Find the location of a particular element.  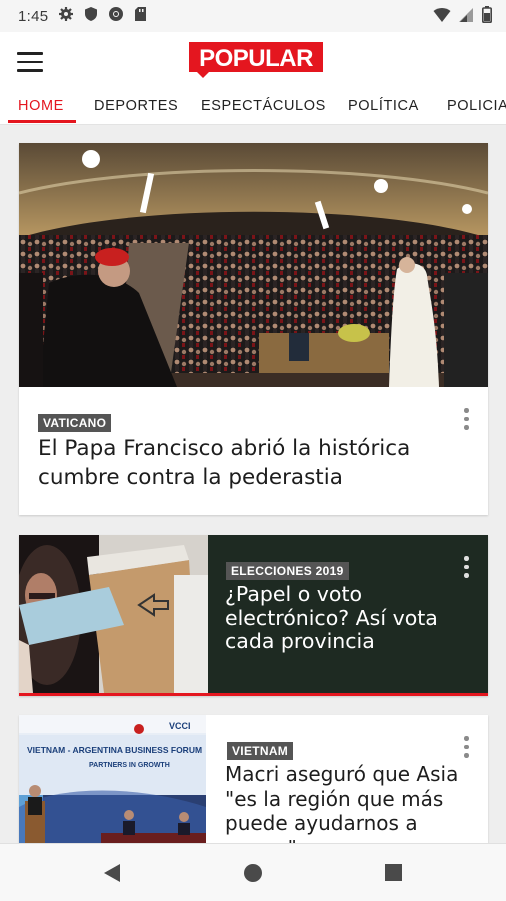

back-icon is located at coordinates (112, 873).